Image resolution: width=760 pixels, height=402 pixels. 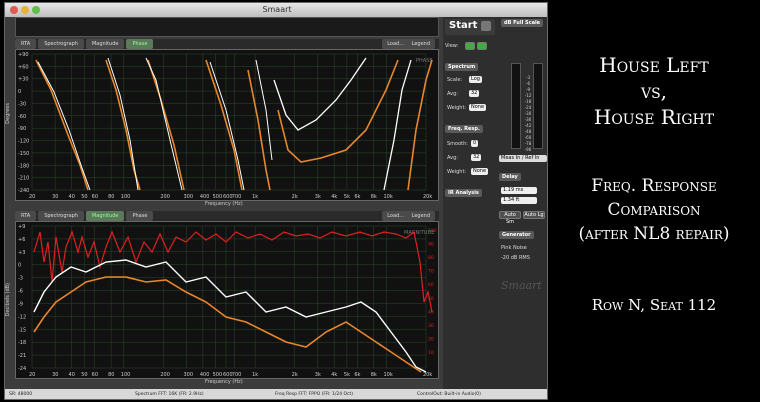 What do you see at coordinates (431, 326) in the screenshot?
I see `coherence-tick-label: 30` at bounding box center [431, 326].